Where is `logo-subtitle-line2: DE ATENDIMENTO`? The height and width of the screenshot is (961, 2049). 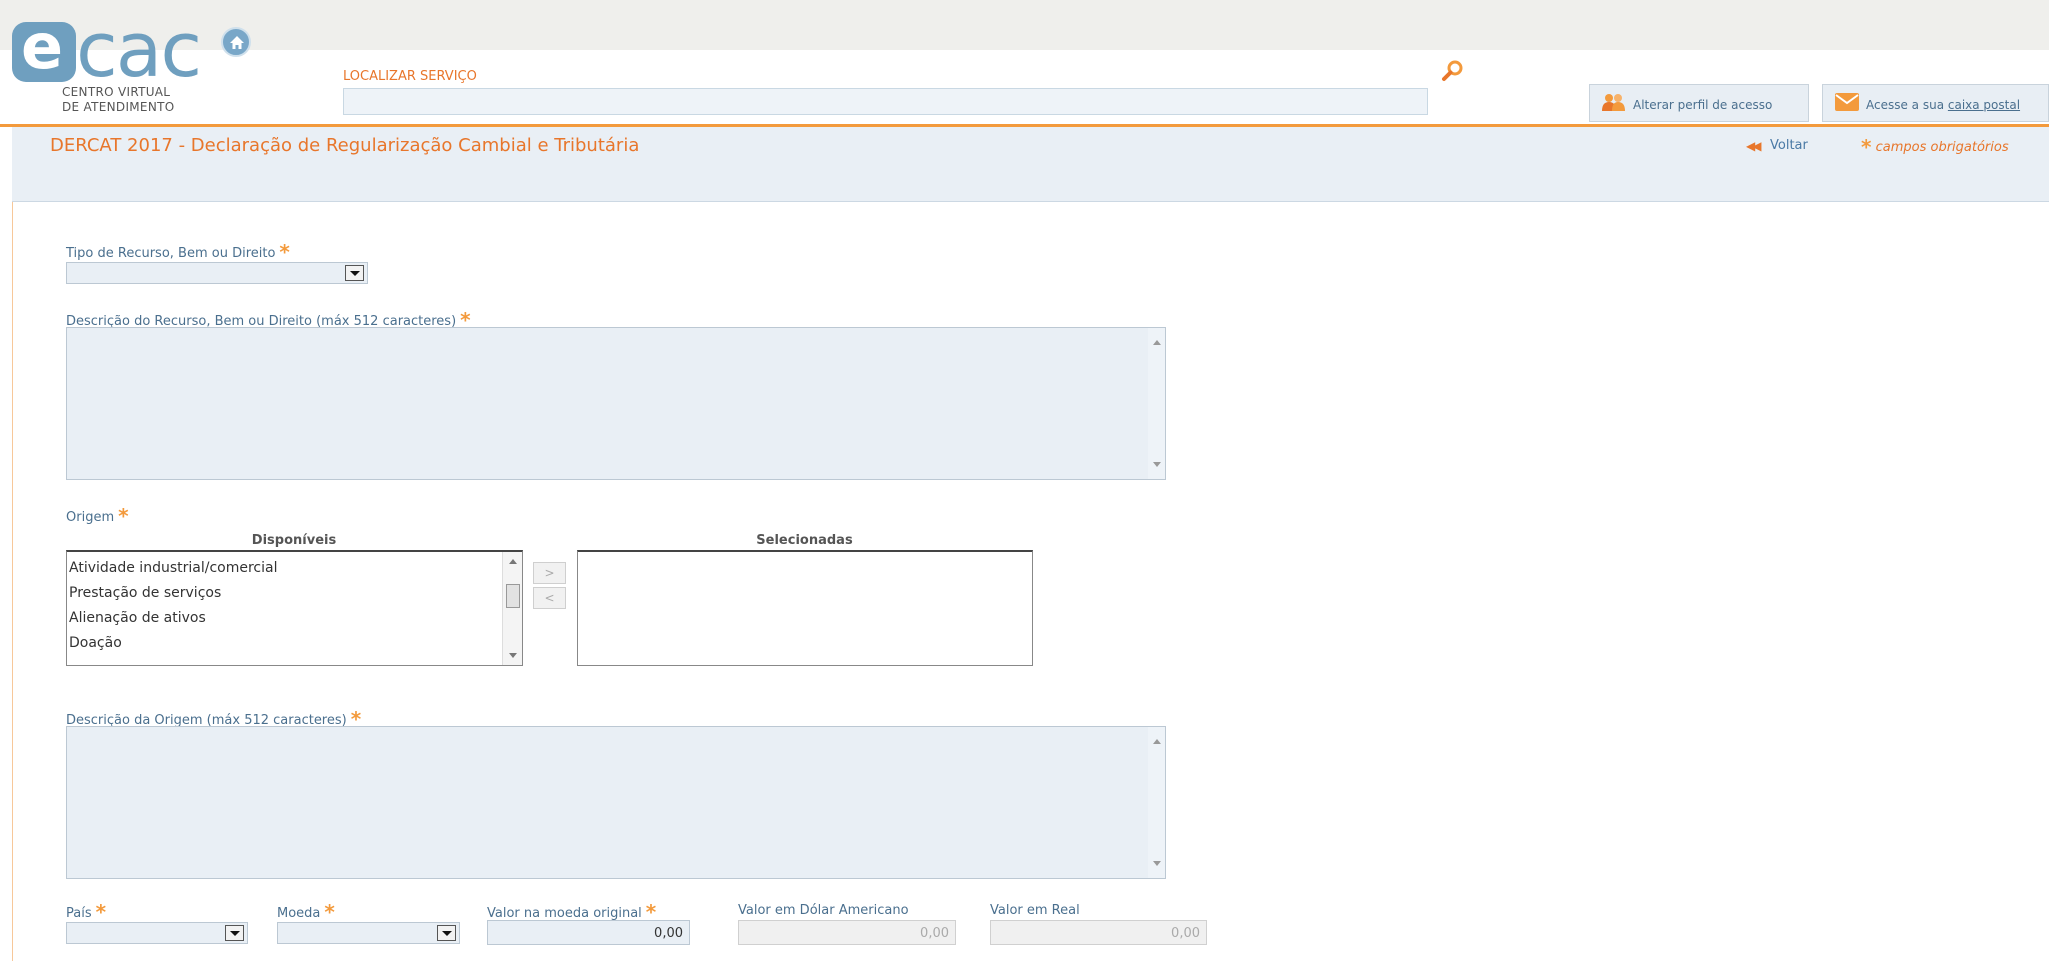
logo-subtitle-line2: DE ATENDIMENTO is located at coordinates (118, 107).